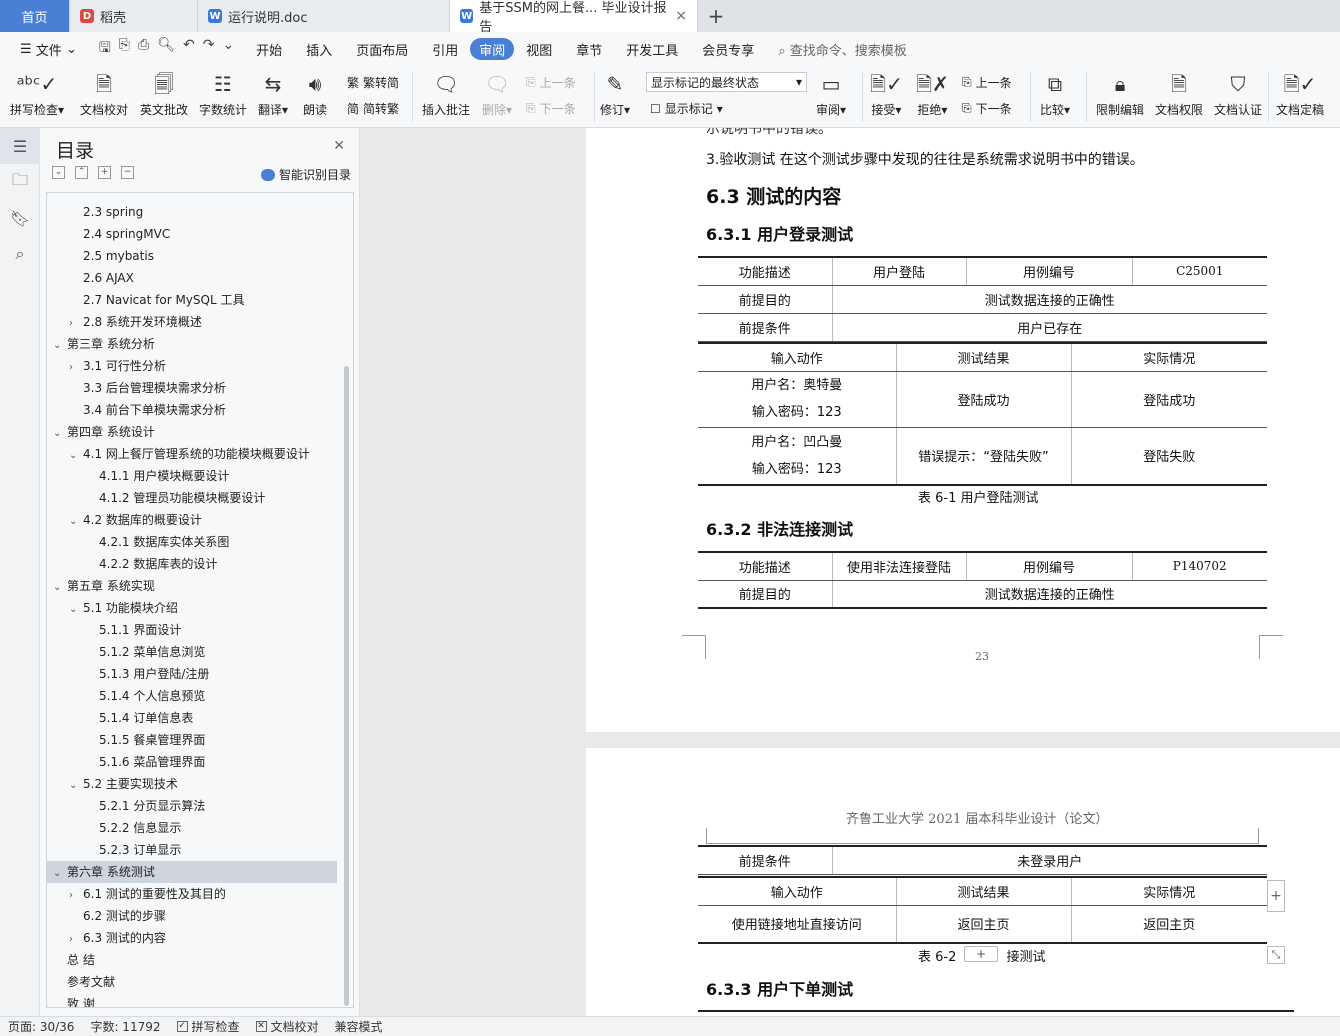  Describe the element at coordinates (987, 82) in the screenshot. I see `prev-change-button: ⎘ 上一条` at that location.